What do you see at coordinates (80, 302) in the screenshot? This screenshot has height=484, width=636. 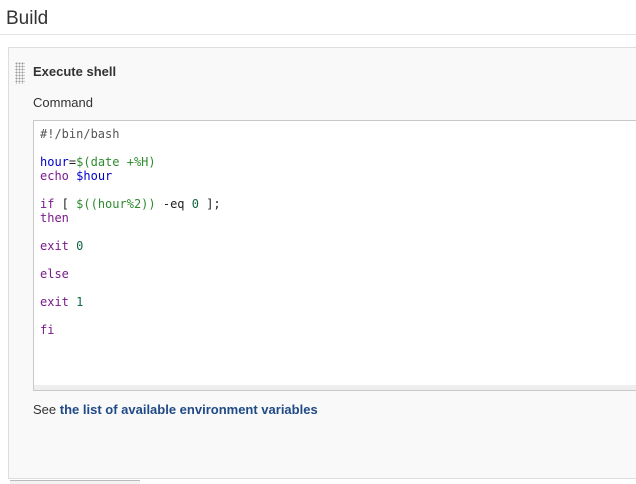 I see `code-token: 1` at bounding box center [80, 302].